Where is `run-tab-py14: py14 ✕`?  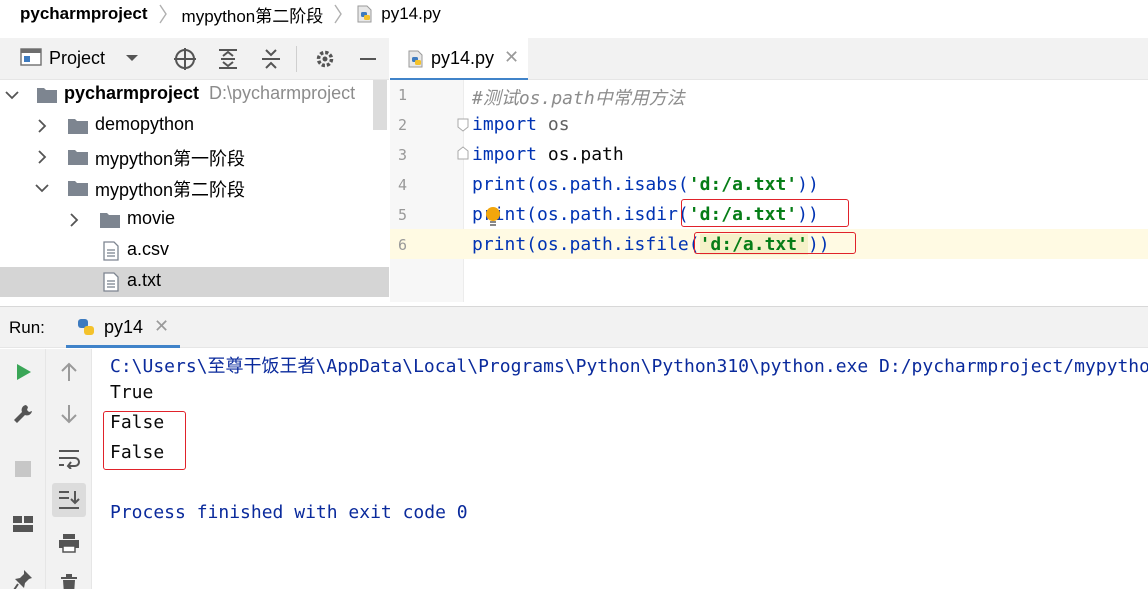 run-tab-py14: py14 ✕ is located at coordinates (123, 327).